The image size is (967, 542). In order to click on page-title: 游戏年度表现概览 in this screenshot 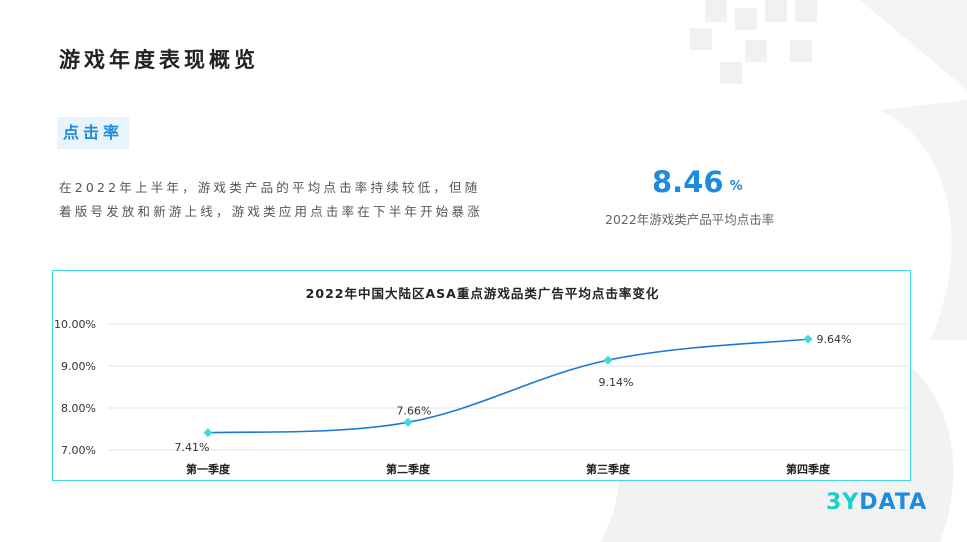, I will do `click(159, 60)`.